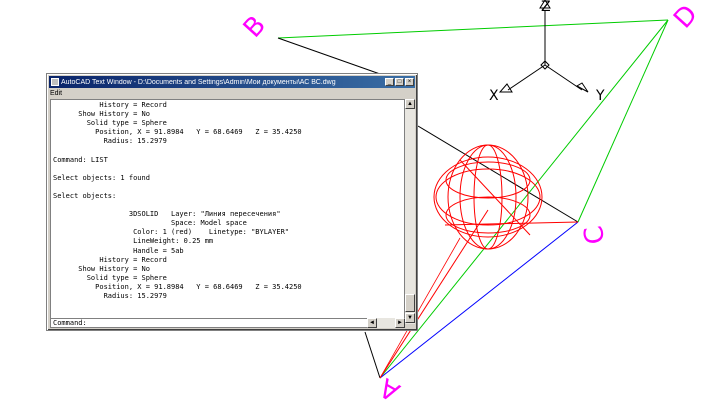 The height and width of the screenshot is (407, 728). I want to click on history-line: Select objects: 1 found, so click(101, 177).